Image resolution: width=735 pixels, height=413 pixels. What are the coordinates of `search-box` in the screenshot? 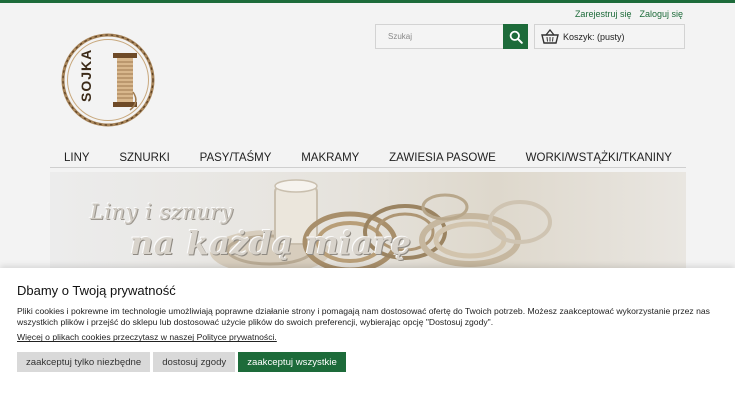 It's located at (451, 36).